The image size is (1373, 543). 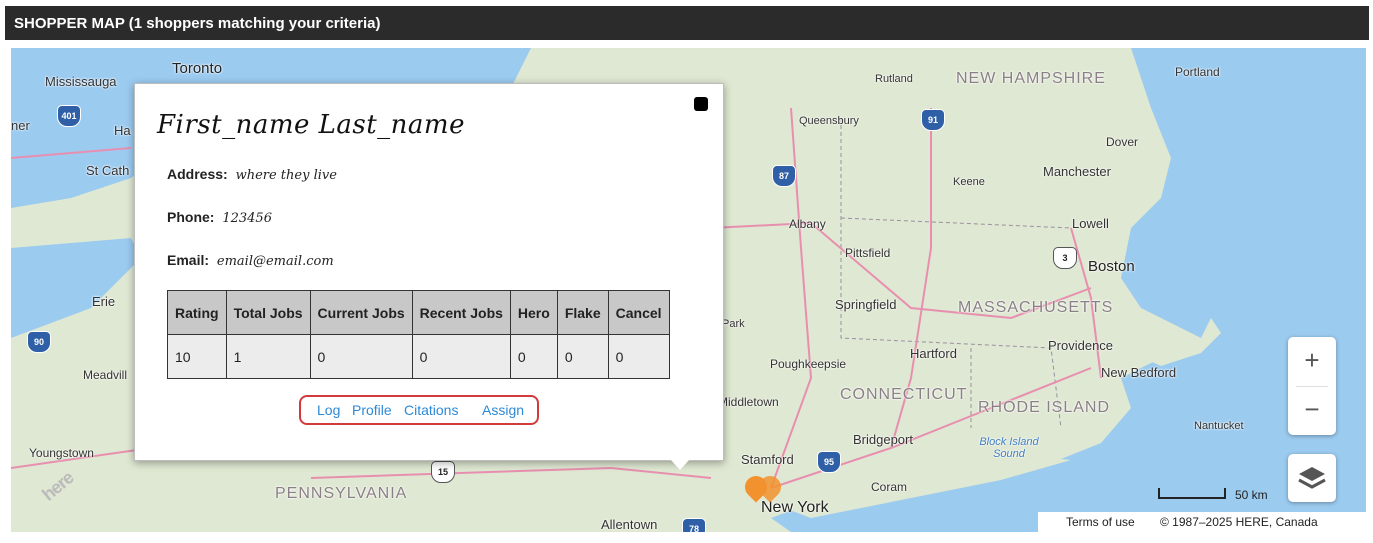 What do you see at coordinates (286, 175) in the screenshot?
I see `address-value: where they live` at bounding box center [286, 175].